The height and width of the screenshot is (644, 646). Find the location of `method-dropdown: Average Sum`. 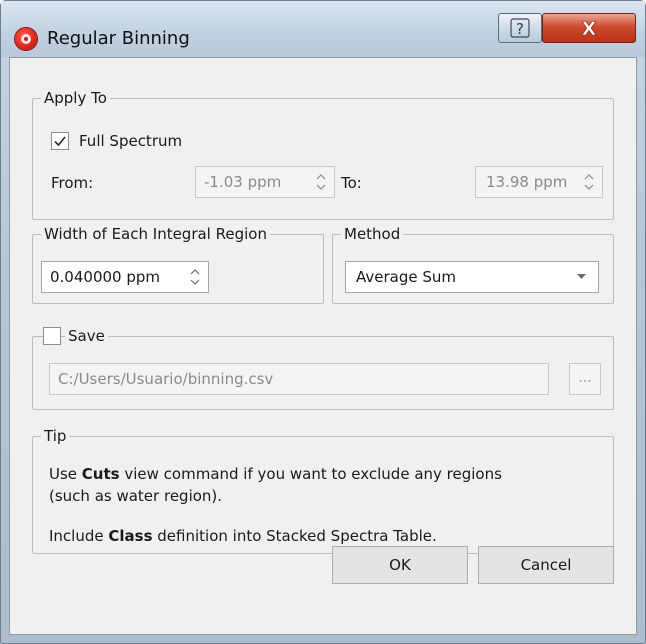

method-dropdown: Average Sum is located at coordinates (472, 277).